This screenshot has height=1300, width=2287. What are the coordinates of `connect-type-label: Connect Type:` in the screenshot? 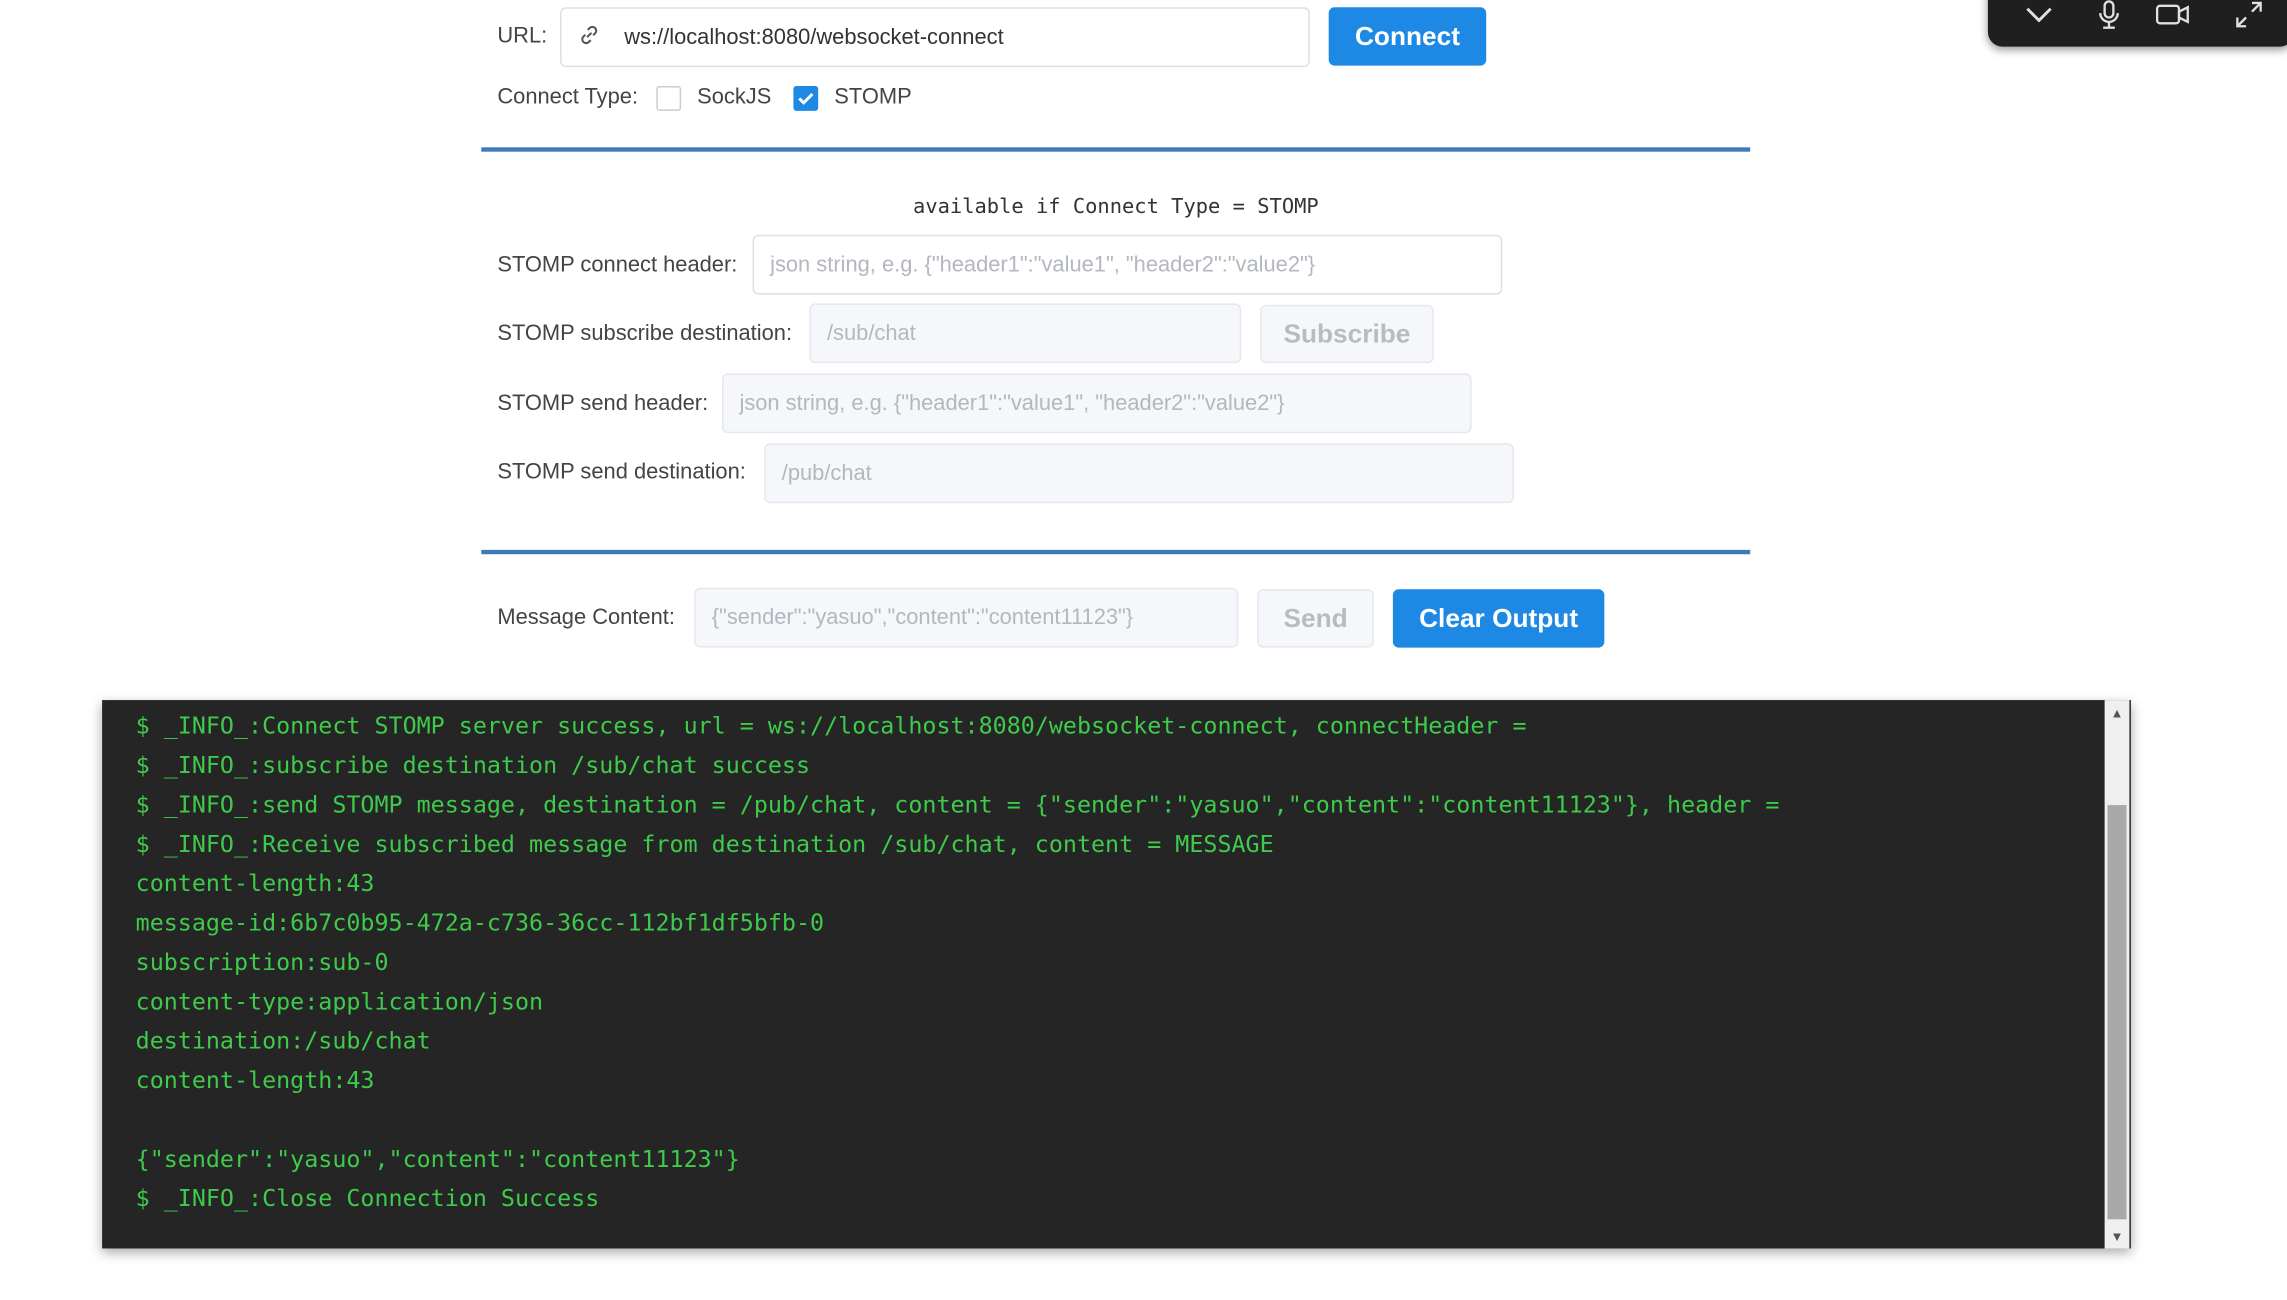 It's located at (568, 97).